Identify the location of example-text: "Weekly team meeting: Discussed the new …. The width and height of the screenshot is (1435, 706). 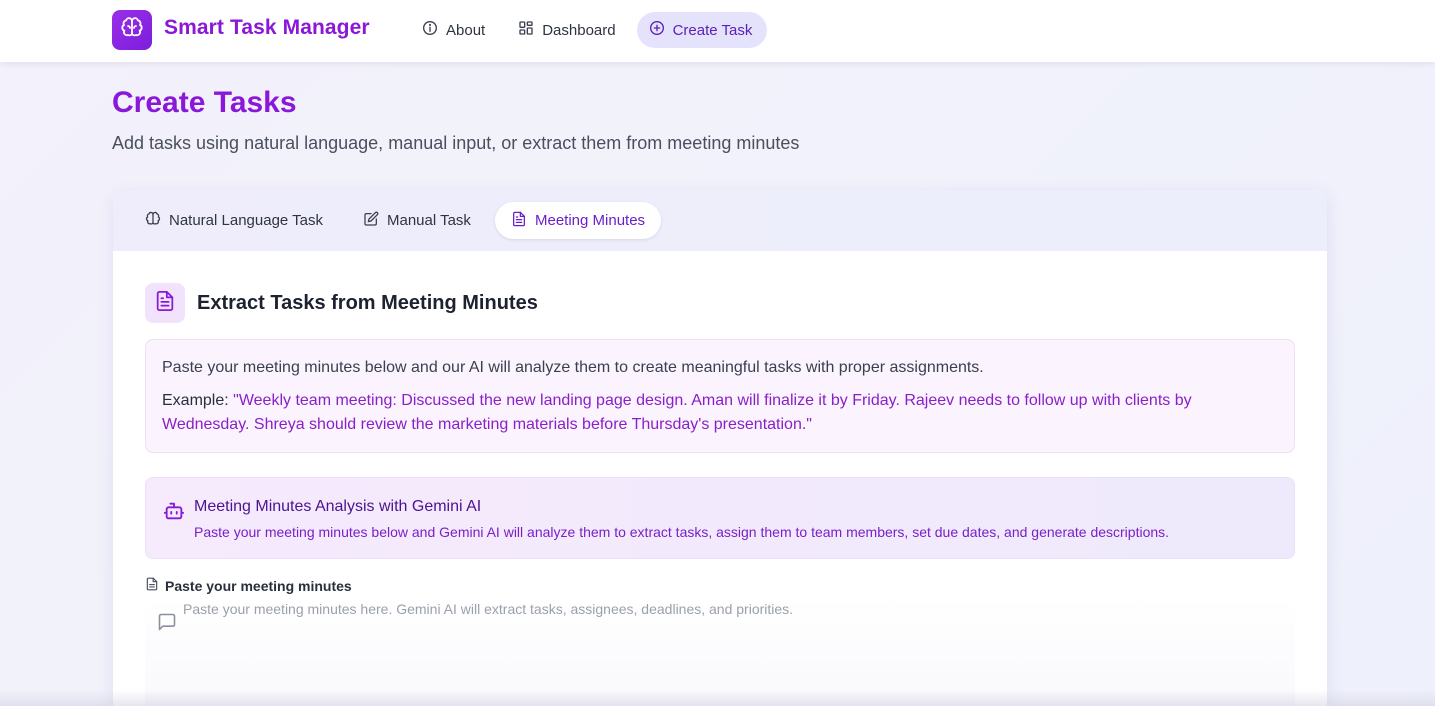
(677, 412).